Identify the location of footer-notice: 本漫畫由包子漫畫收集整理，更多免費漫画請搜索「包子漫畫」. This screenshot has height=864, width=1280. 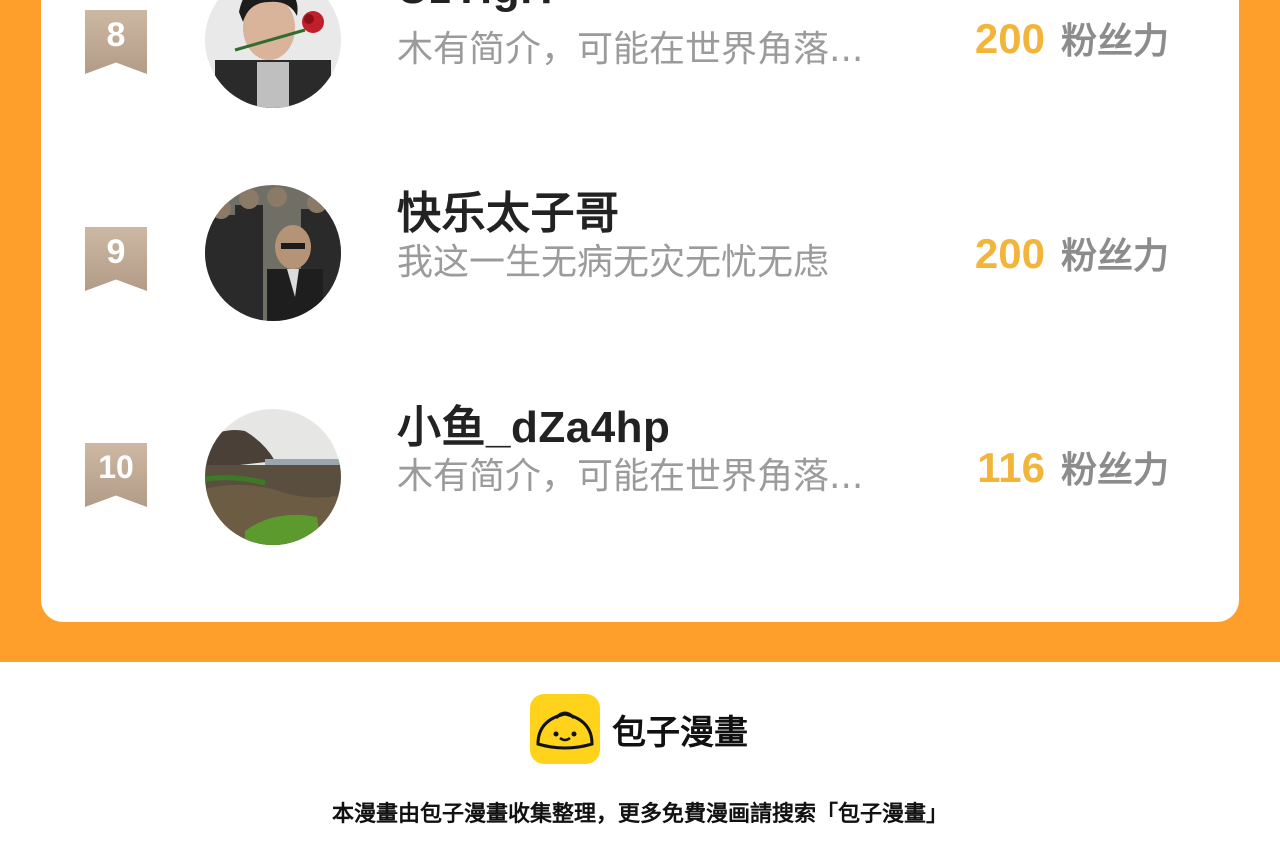
(639, 814).